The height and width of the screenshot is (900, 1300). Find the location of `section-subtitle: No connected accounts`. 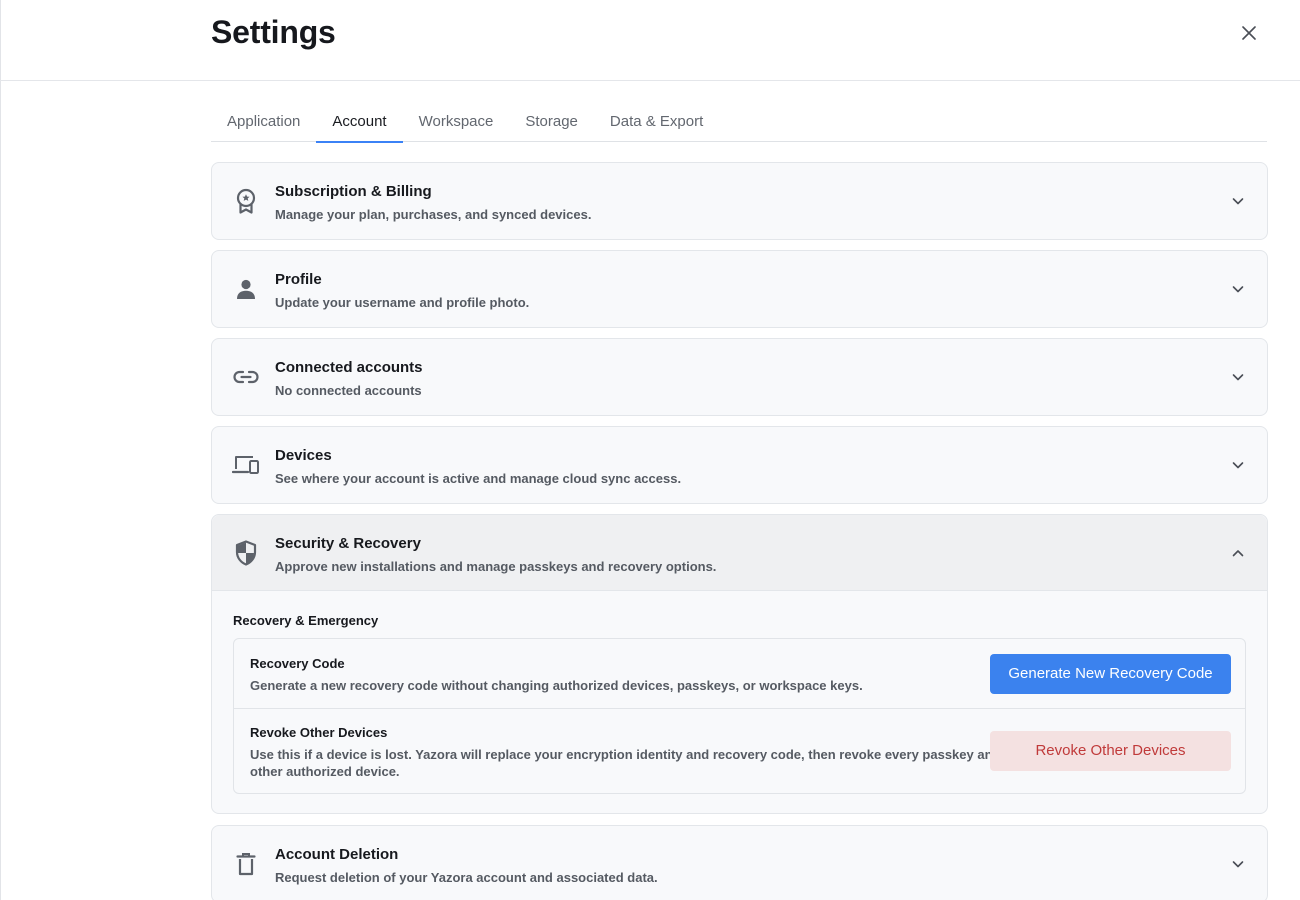

section-subtitle: No connected accounts is located at coordinates (348, 390).